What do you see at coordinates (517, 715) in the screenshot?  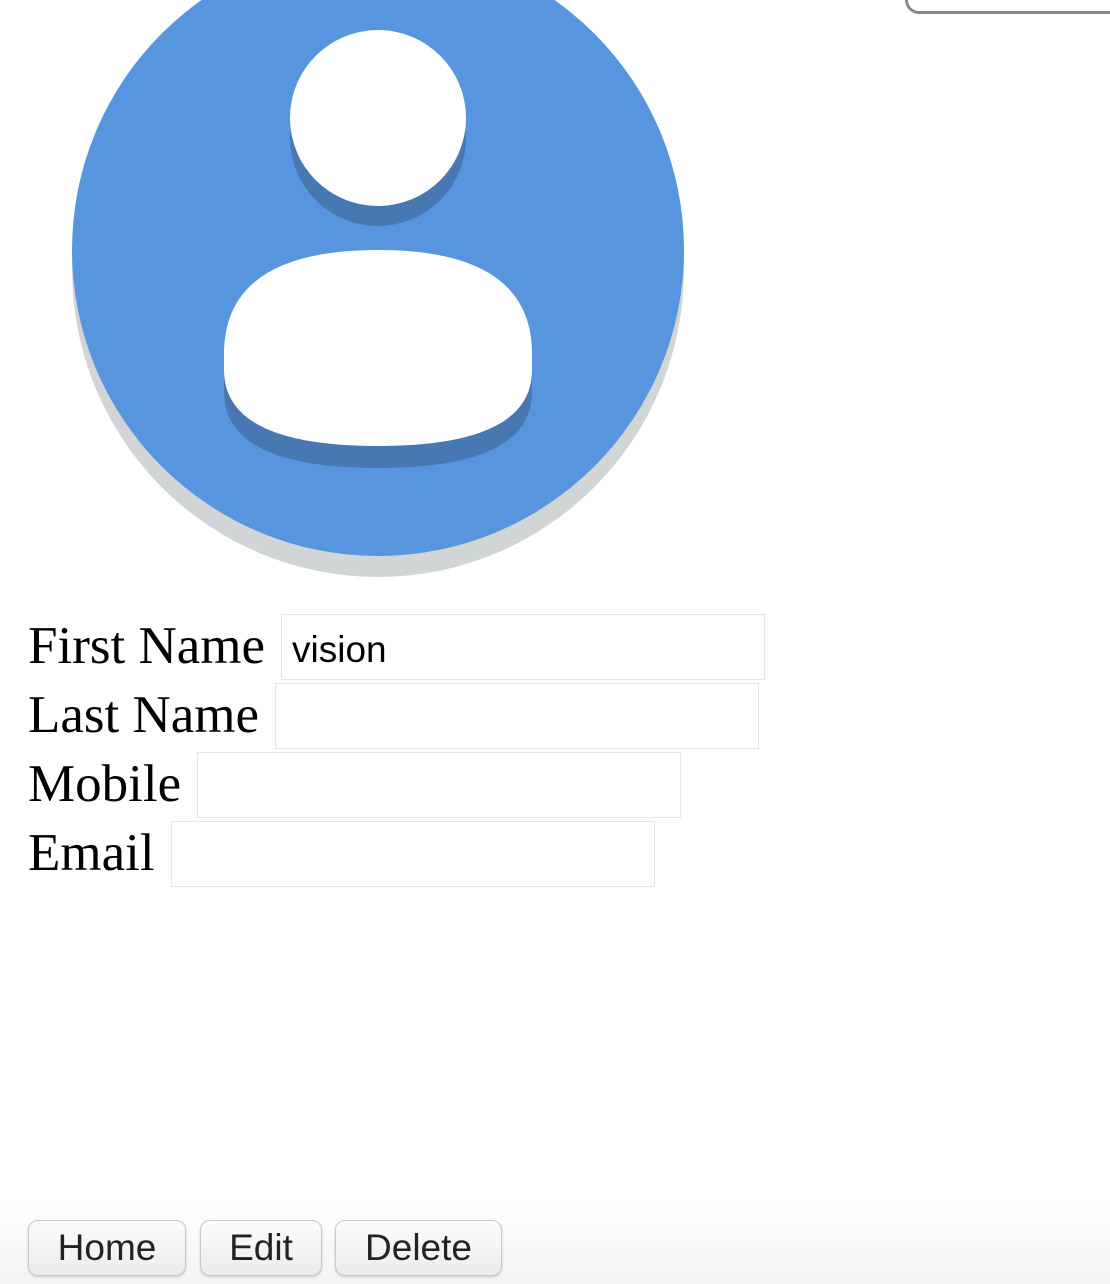 I see `last-name-field` at bounding box center [517, 715].